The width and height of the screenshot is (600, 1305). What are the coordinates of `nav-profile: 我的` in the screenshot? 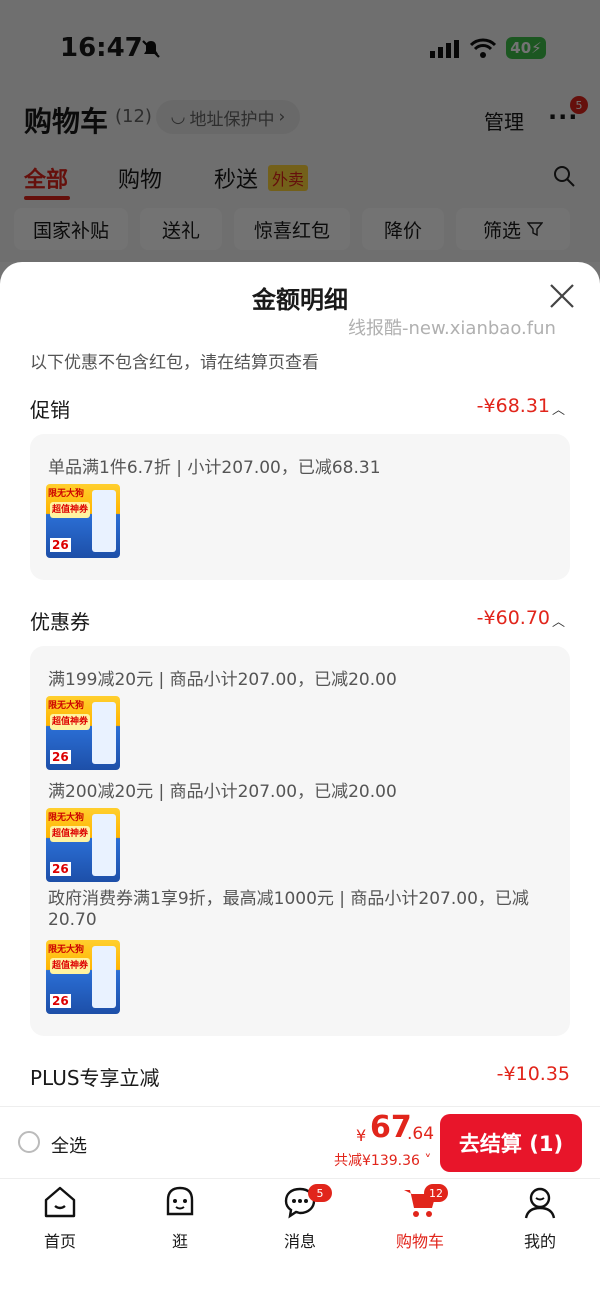 It's located at (540, 1218).